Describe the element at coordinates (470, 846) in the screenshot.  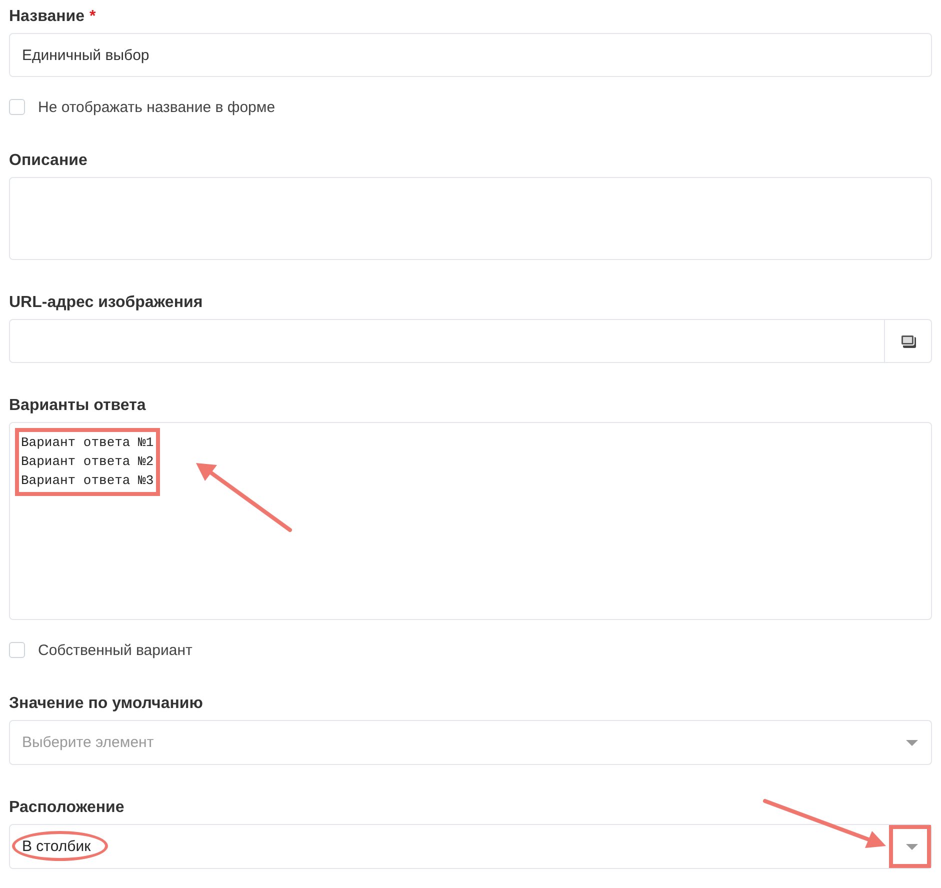
I see `select-field: В столбик` at that location.